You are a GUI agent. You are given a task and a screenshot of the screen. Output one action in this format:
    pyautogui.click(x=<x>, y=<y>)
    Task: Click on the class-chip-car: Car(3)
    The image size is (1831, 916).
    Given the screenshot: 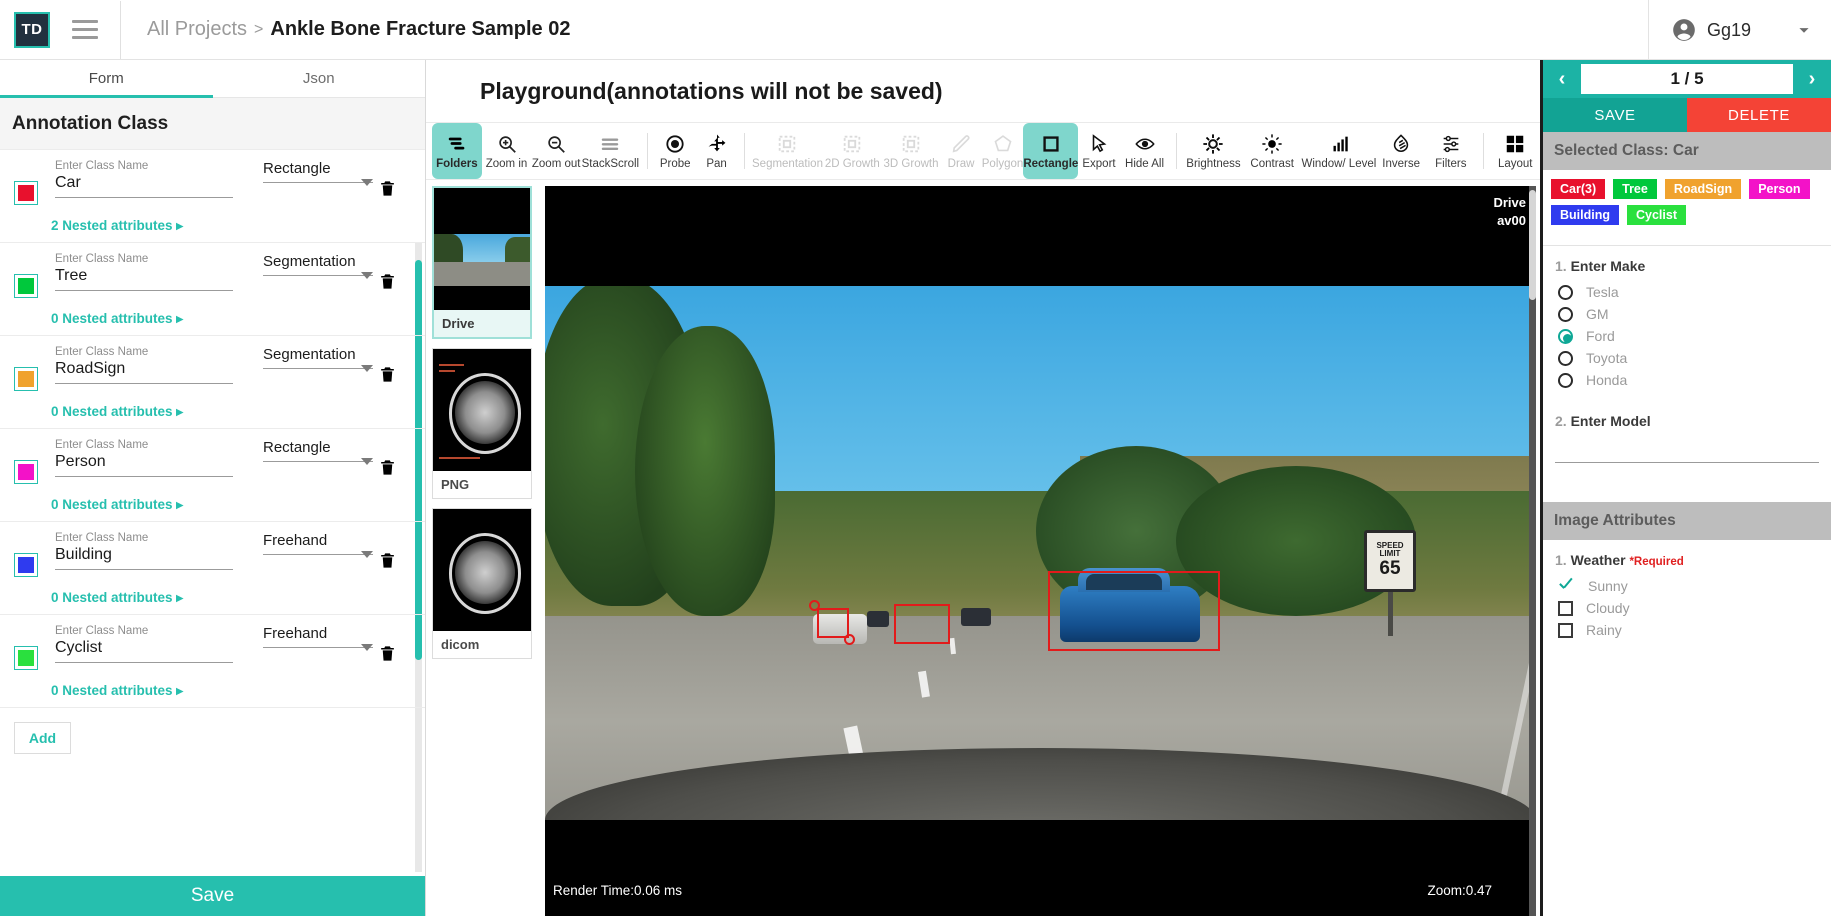 What is the action you would take?
    pyautogui.click(x=1578, y=189)
    